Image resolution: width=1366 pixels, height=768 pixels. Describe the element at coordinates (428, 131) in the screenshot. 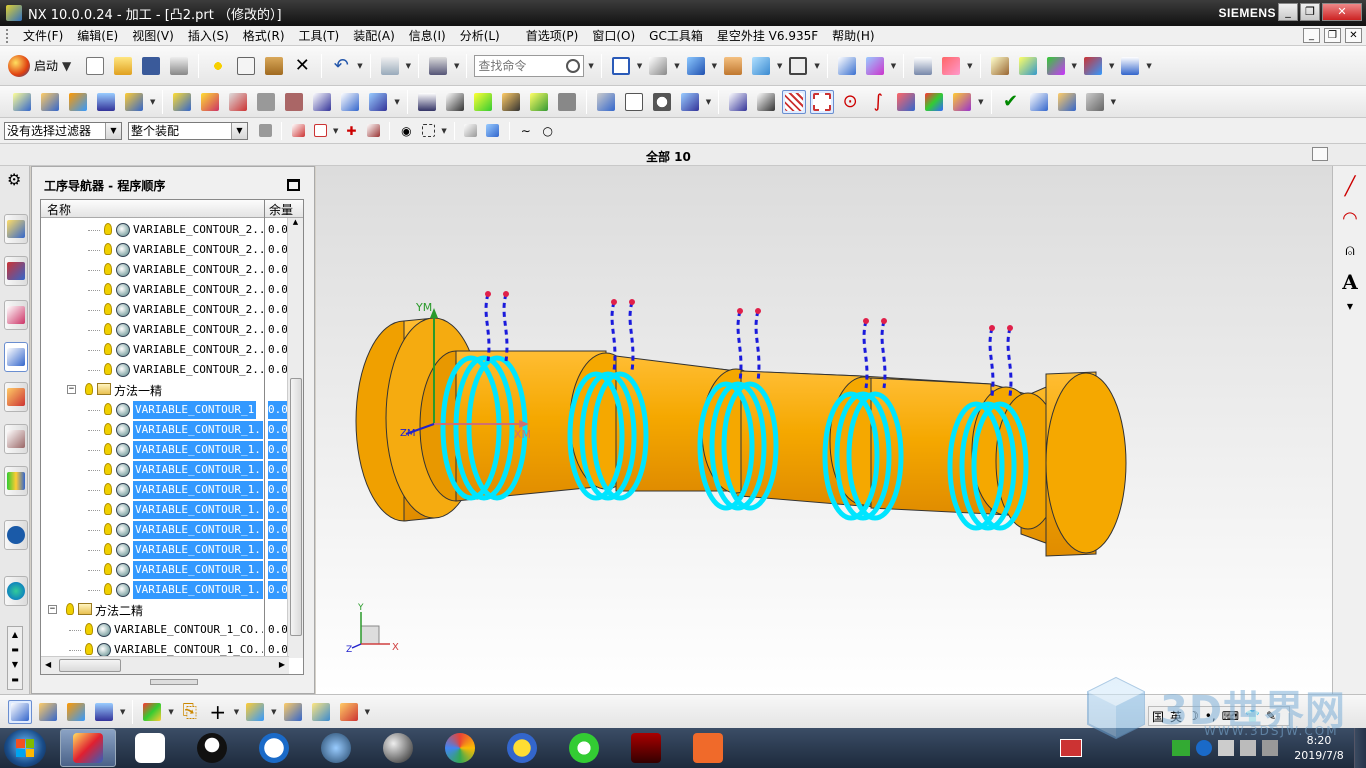

I see `rect-select-button` at that location.